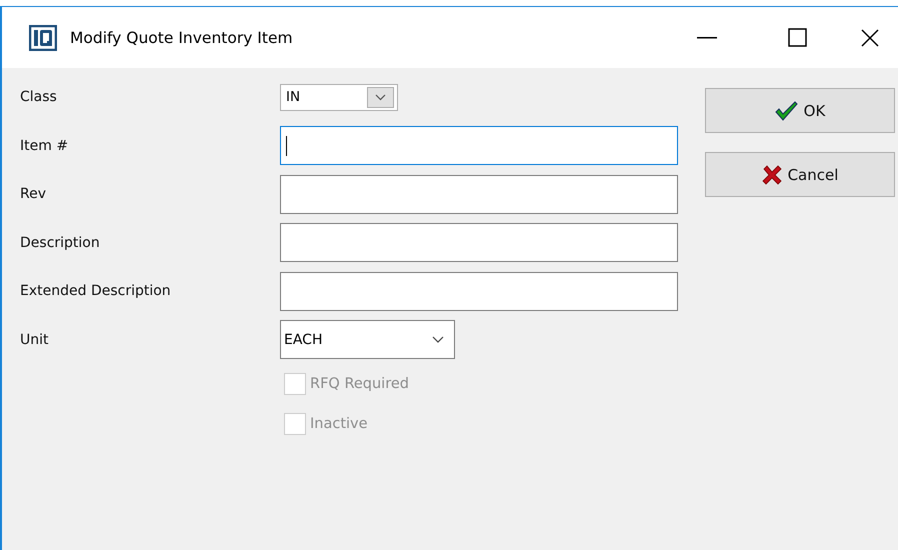  Describe the element at coordinates (96, 291) in the screenshot. I see `field-label: Extended Description` at that location.